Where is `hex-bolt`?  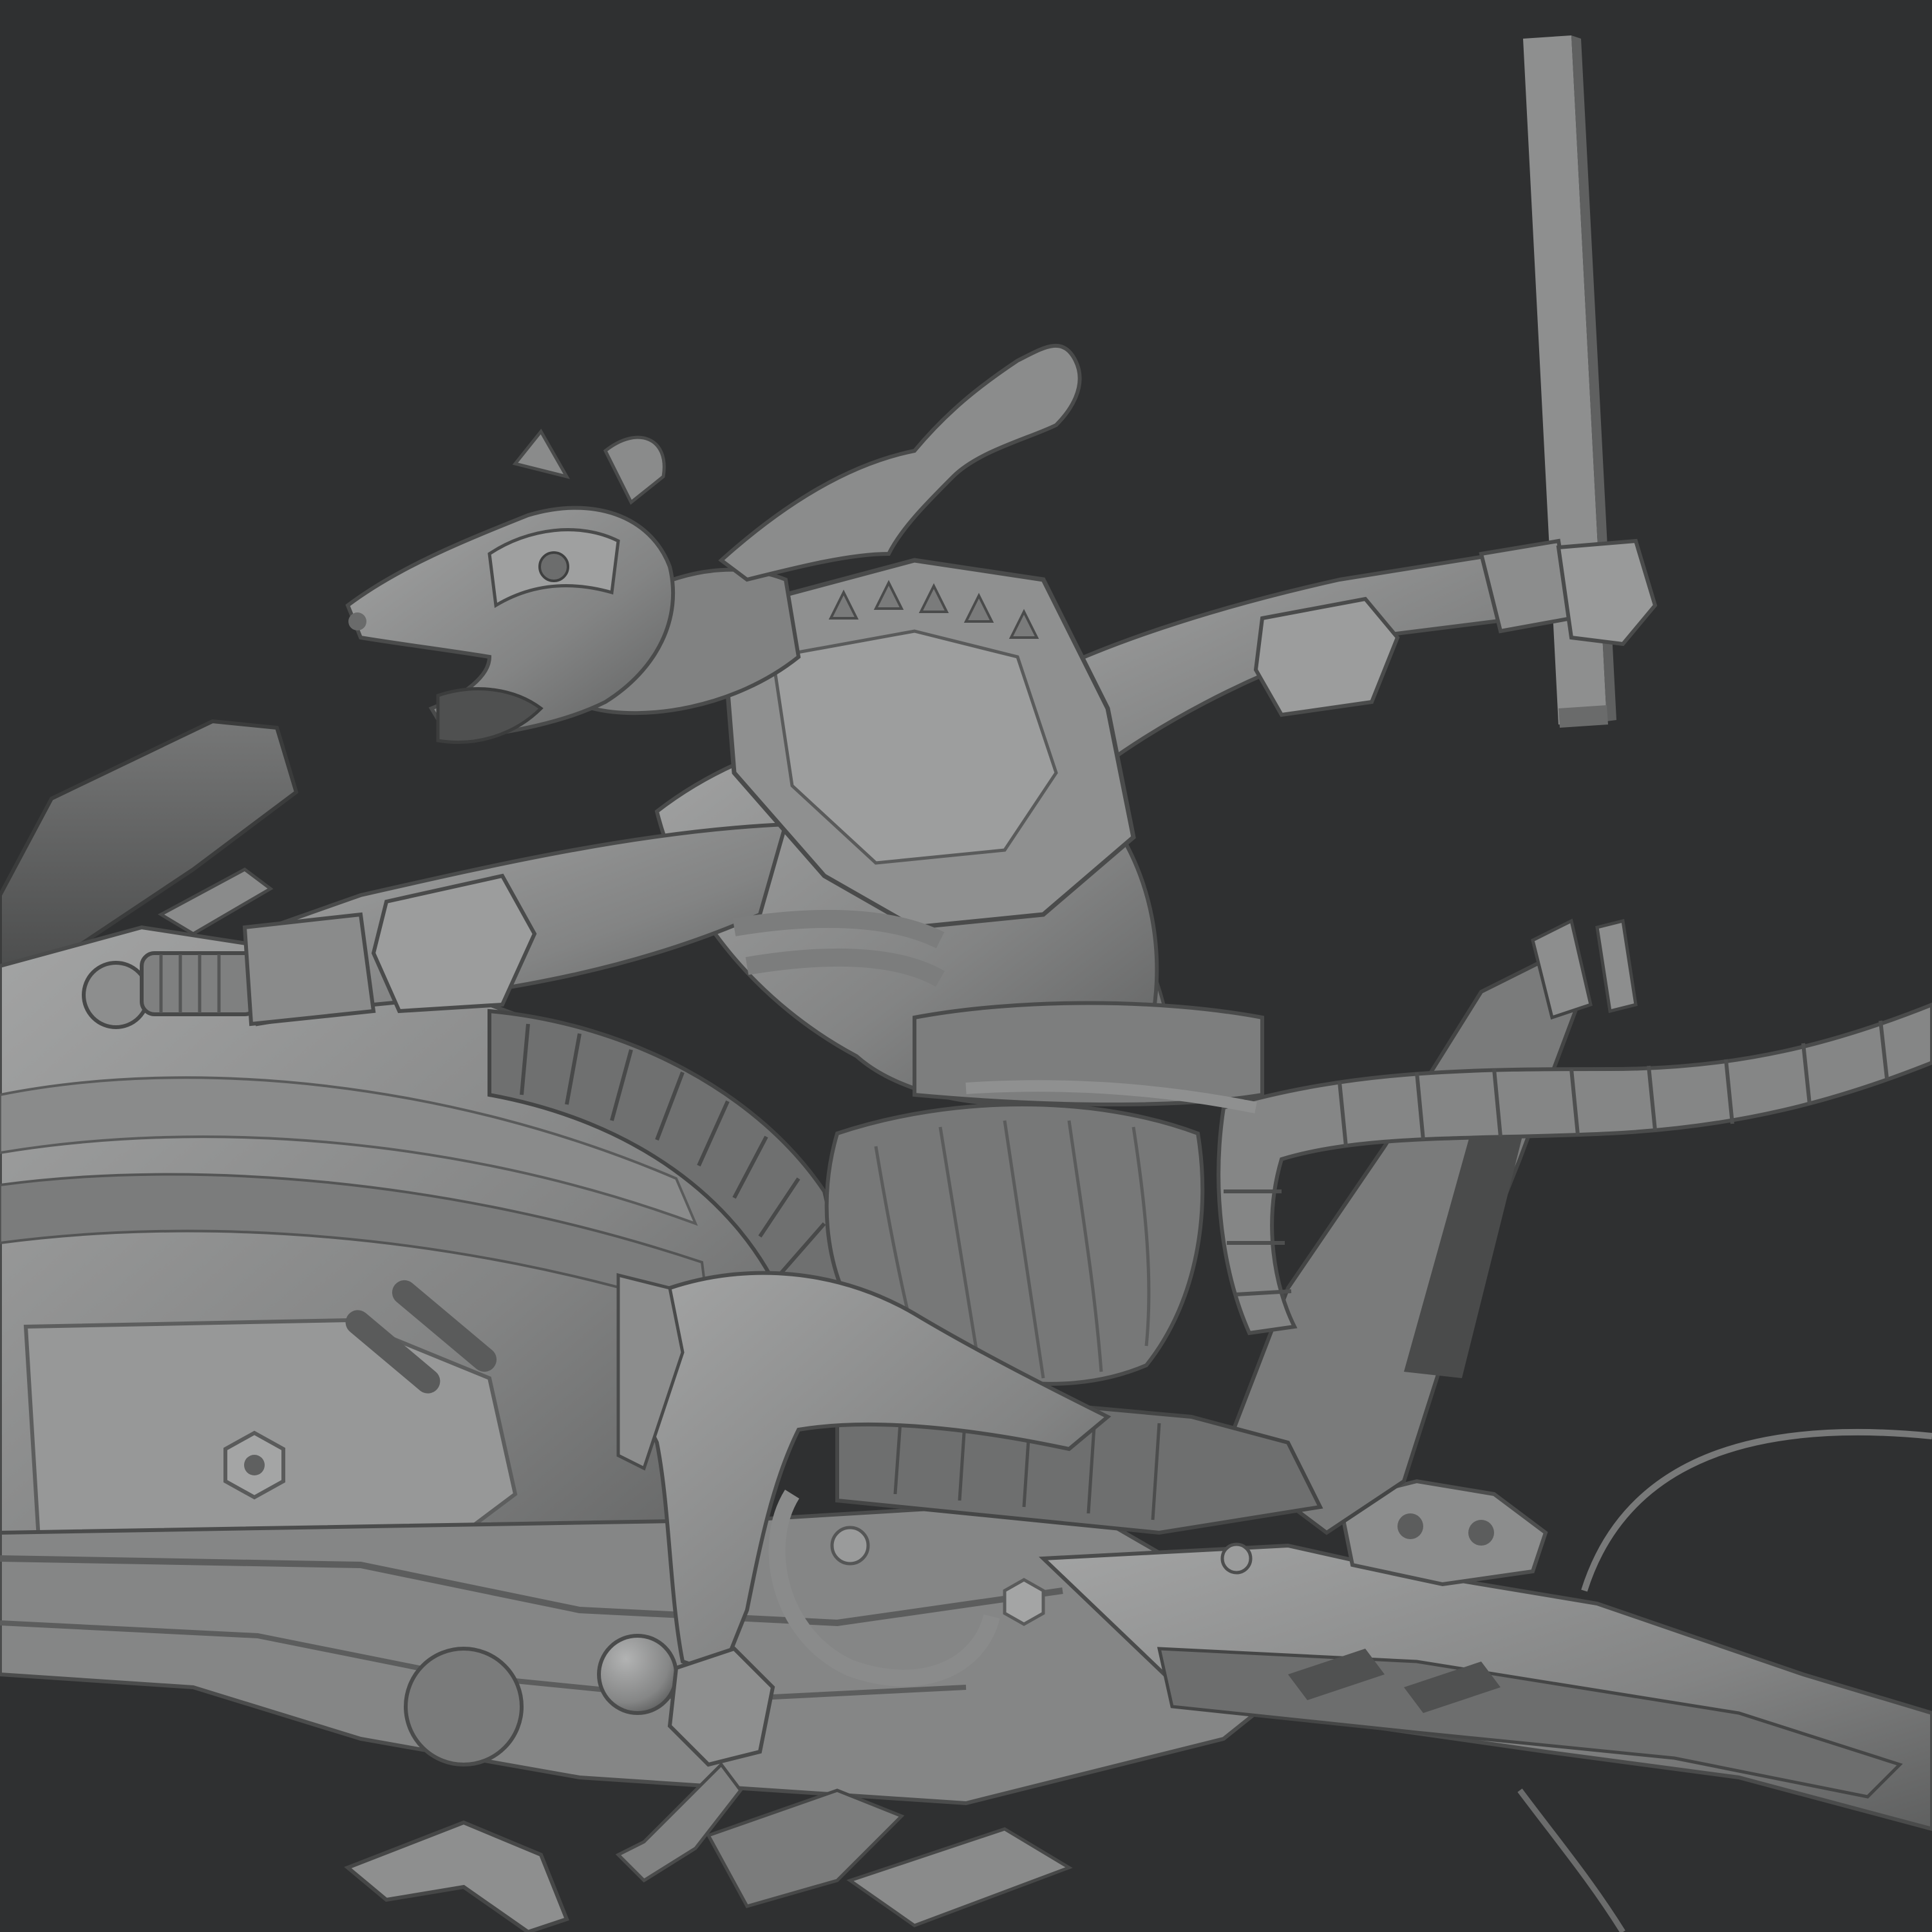 hex-bolt is located at coordinates (1024, 1602).